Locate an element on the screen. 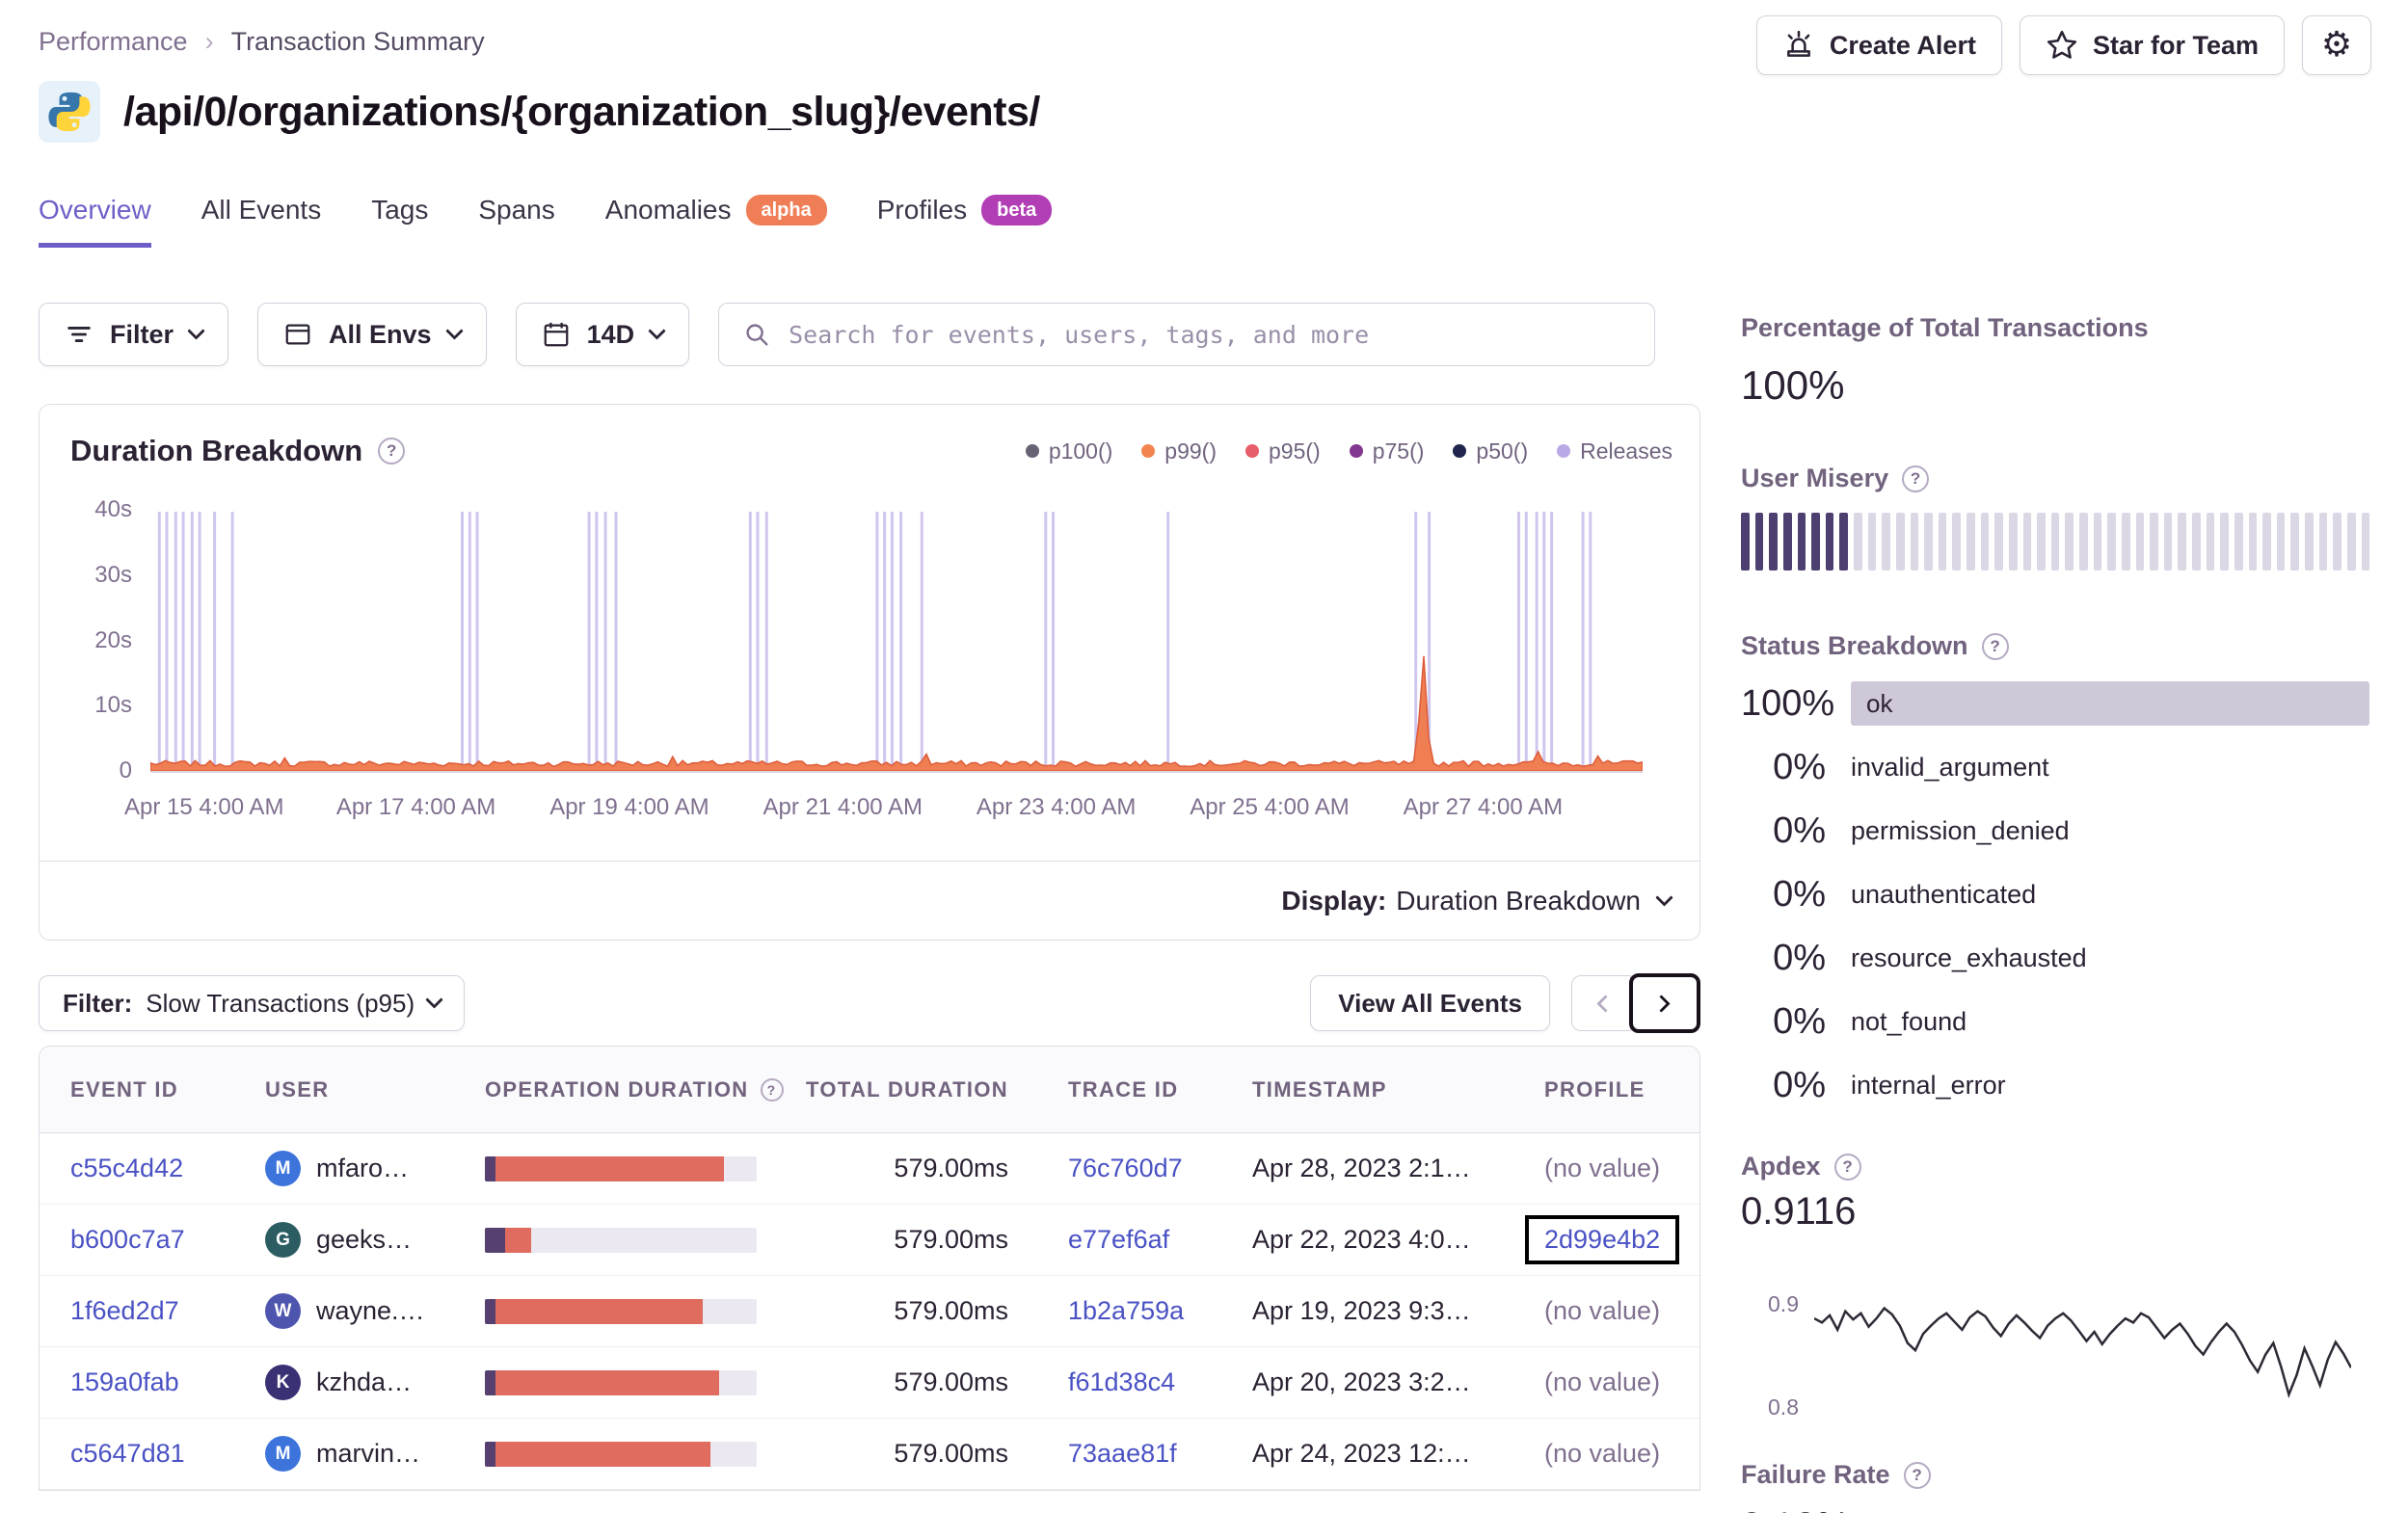  x-axis-label: Apr 19 4:00 AM is located at coordinates (629, 807).